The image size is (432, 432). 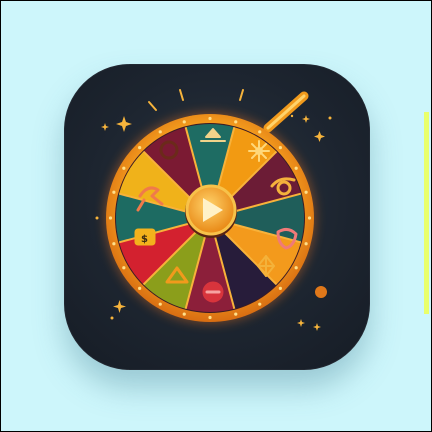 I want to click on spark-rays, so click(x=196, y=100).